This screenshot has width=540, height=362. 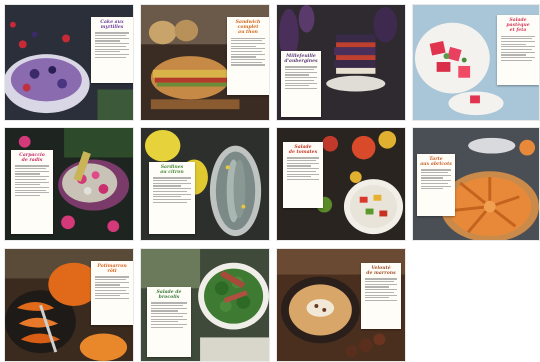 What do you see at coordinates (303, 175) in the screenshot?
I see `recipe-card-tomato-salad: Salade de tomates` at bounding box center [303, 175].